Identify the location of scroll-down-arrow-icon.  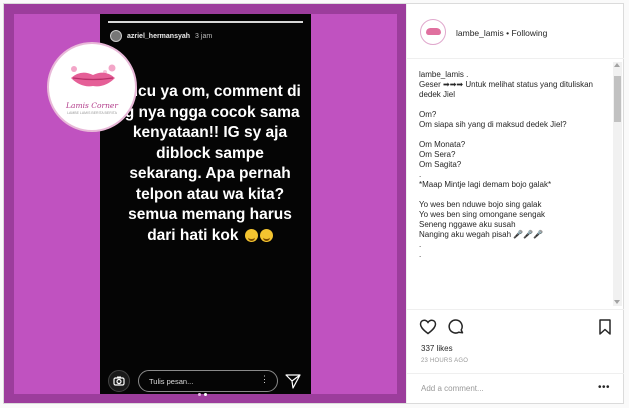
(617, 302).